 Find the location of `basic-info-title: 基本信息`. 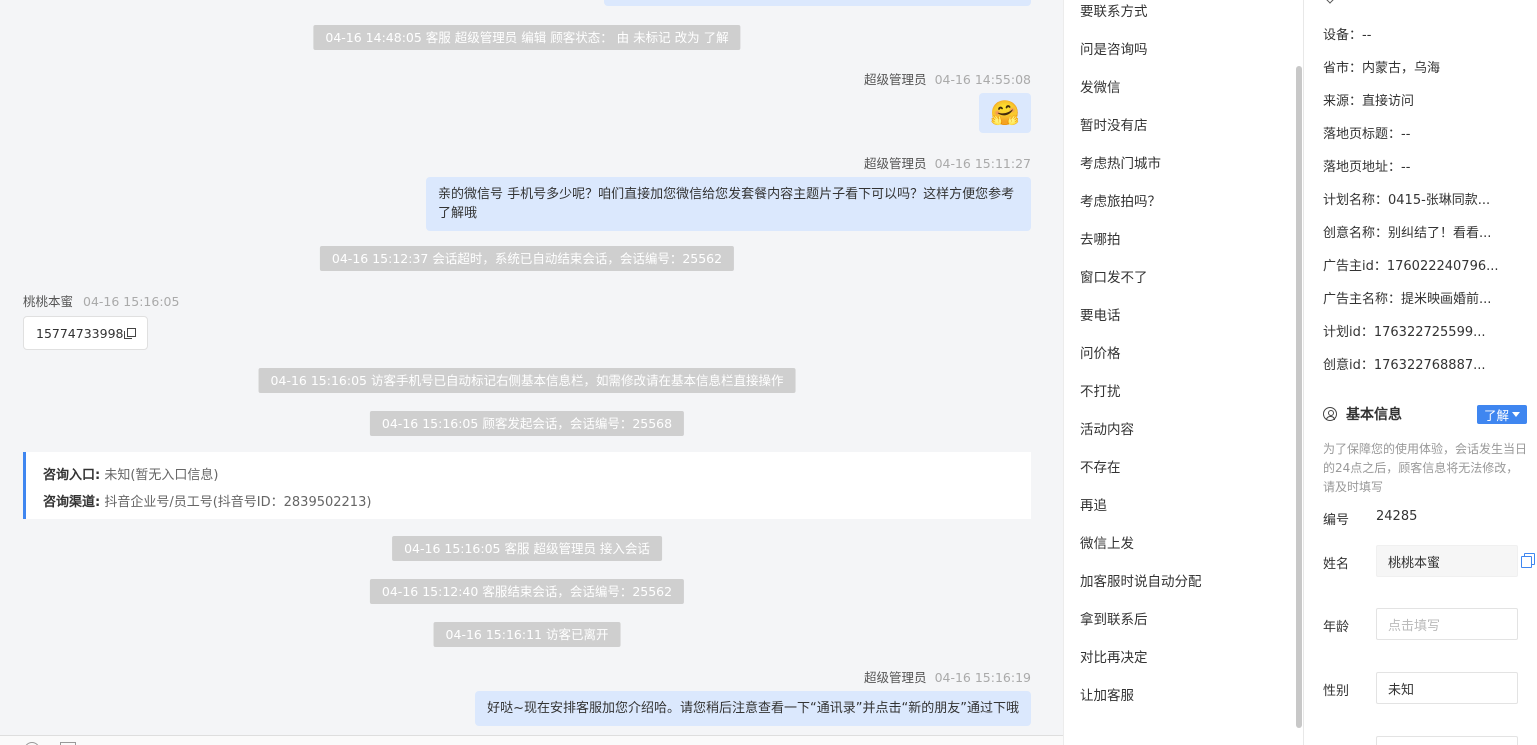

basic-info-title: 基本信息 is located at coordinates (1362, 414).